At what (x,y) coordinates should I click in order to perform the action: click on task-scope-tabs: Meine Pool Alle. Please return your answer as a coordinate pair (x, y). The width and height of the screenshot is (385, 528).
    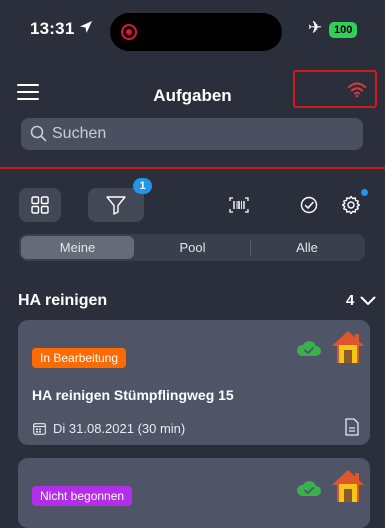
    Looking at the image, I should click on (192, 247).